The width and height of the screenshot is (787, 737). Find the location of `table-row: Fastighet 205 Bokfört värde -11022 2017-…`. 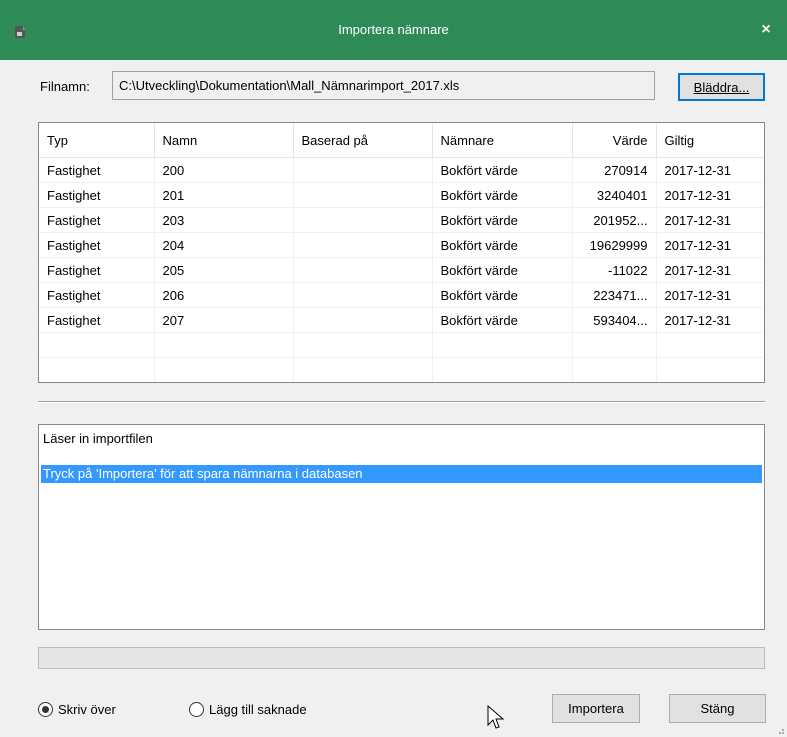

table-row: Fastighet 205 Bokfört värde -11022 2017-… is located at coordinates (401, 270).